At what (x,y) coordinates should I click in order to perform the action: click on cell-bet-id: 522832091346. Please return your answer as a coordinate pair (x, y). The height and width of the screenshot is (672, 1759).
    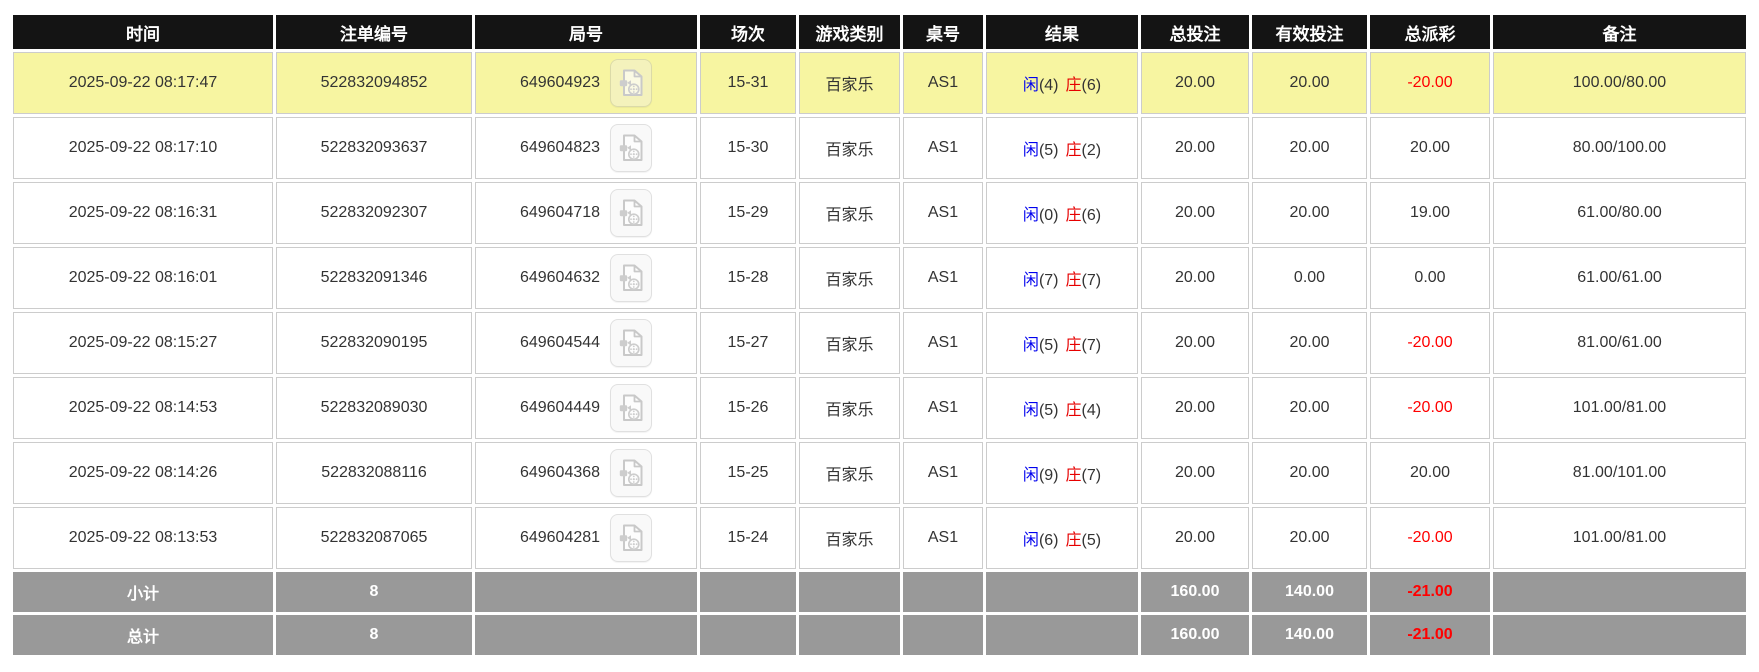
    Looking at the image, I should click on (374, 278).